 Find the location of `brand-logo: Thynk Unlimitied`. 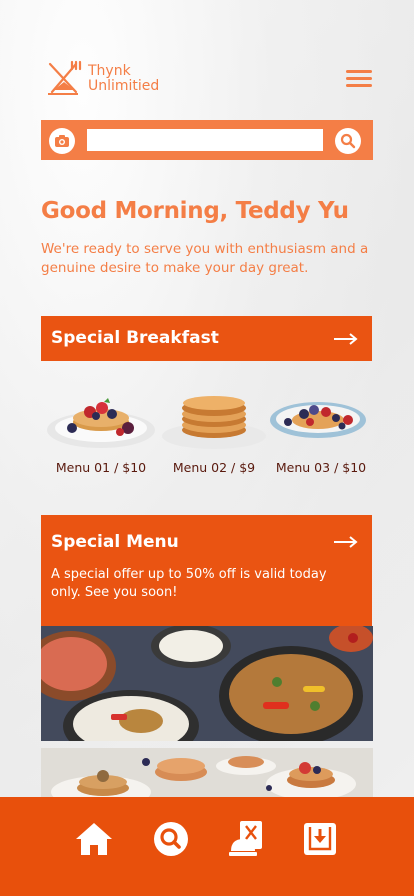

brand-logo: Thynk Unlimitied is located at coordinates (102, 79).